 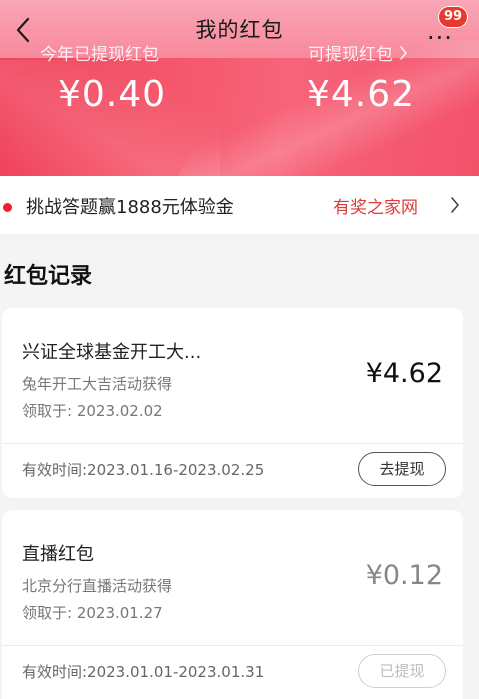 I want to click on record-date: 领取于: 2023.01.27, so click(x=92, y=613).